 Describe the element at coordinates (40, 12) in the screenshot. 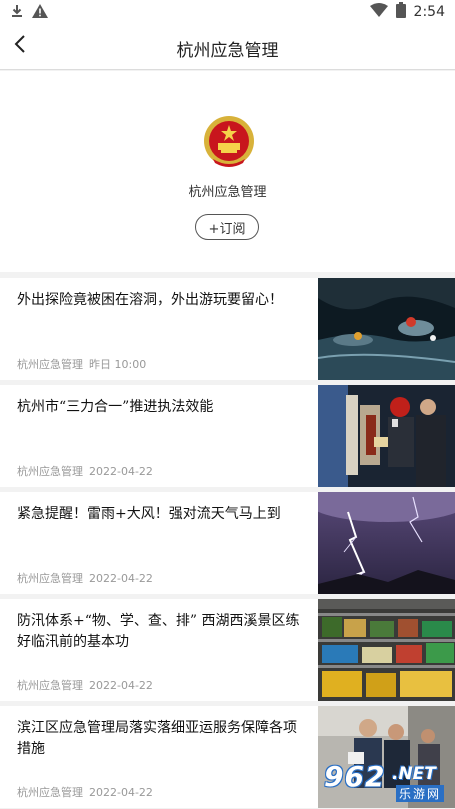

I see `warning-icon` at that location.